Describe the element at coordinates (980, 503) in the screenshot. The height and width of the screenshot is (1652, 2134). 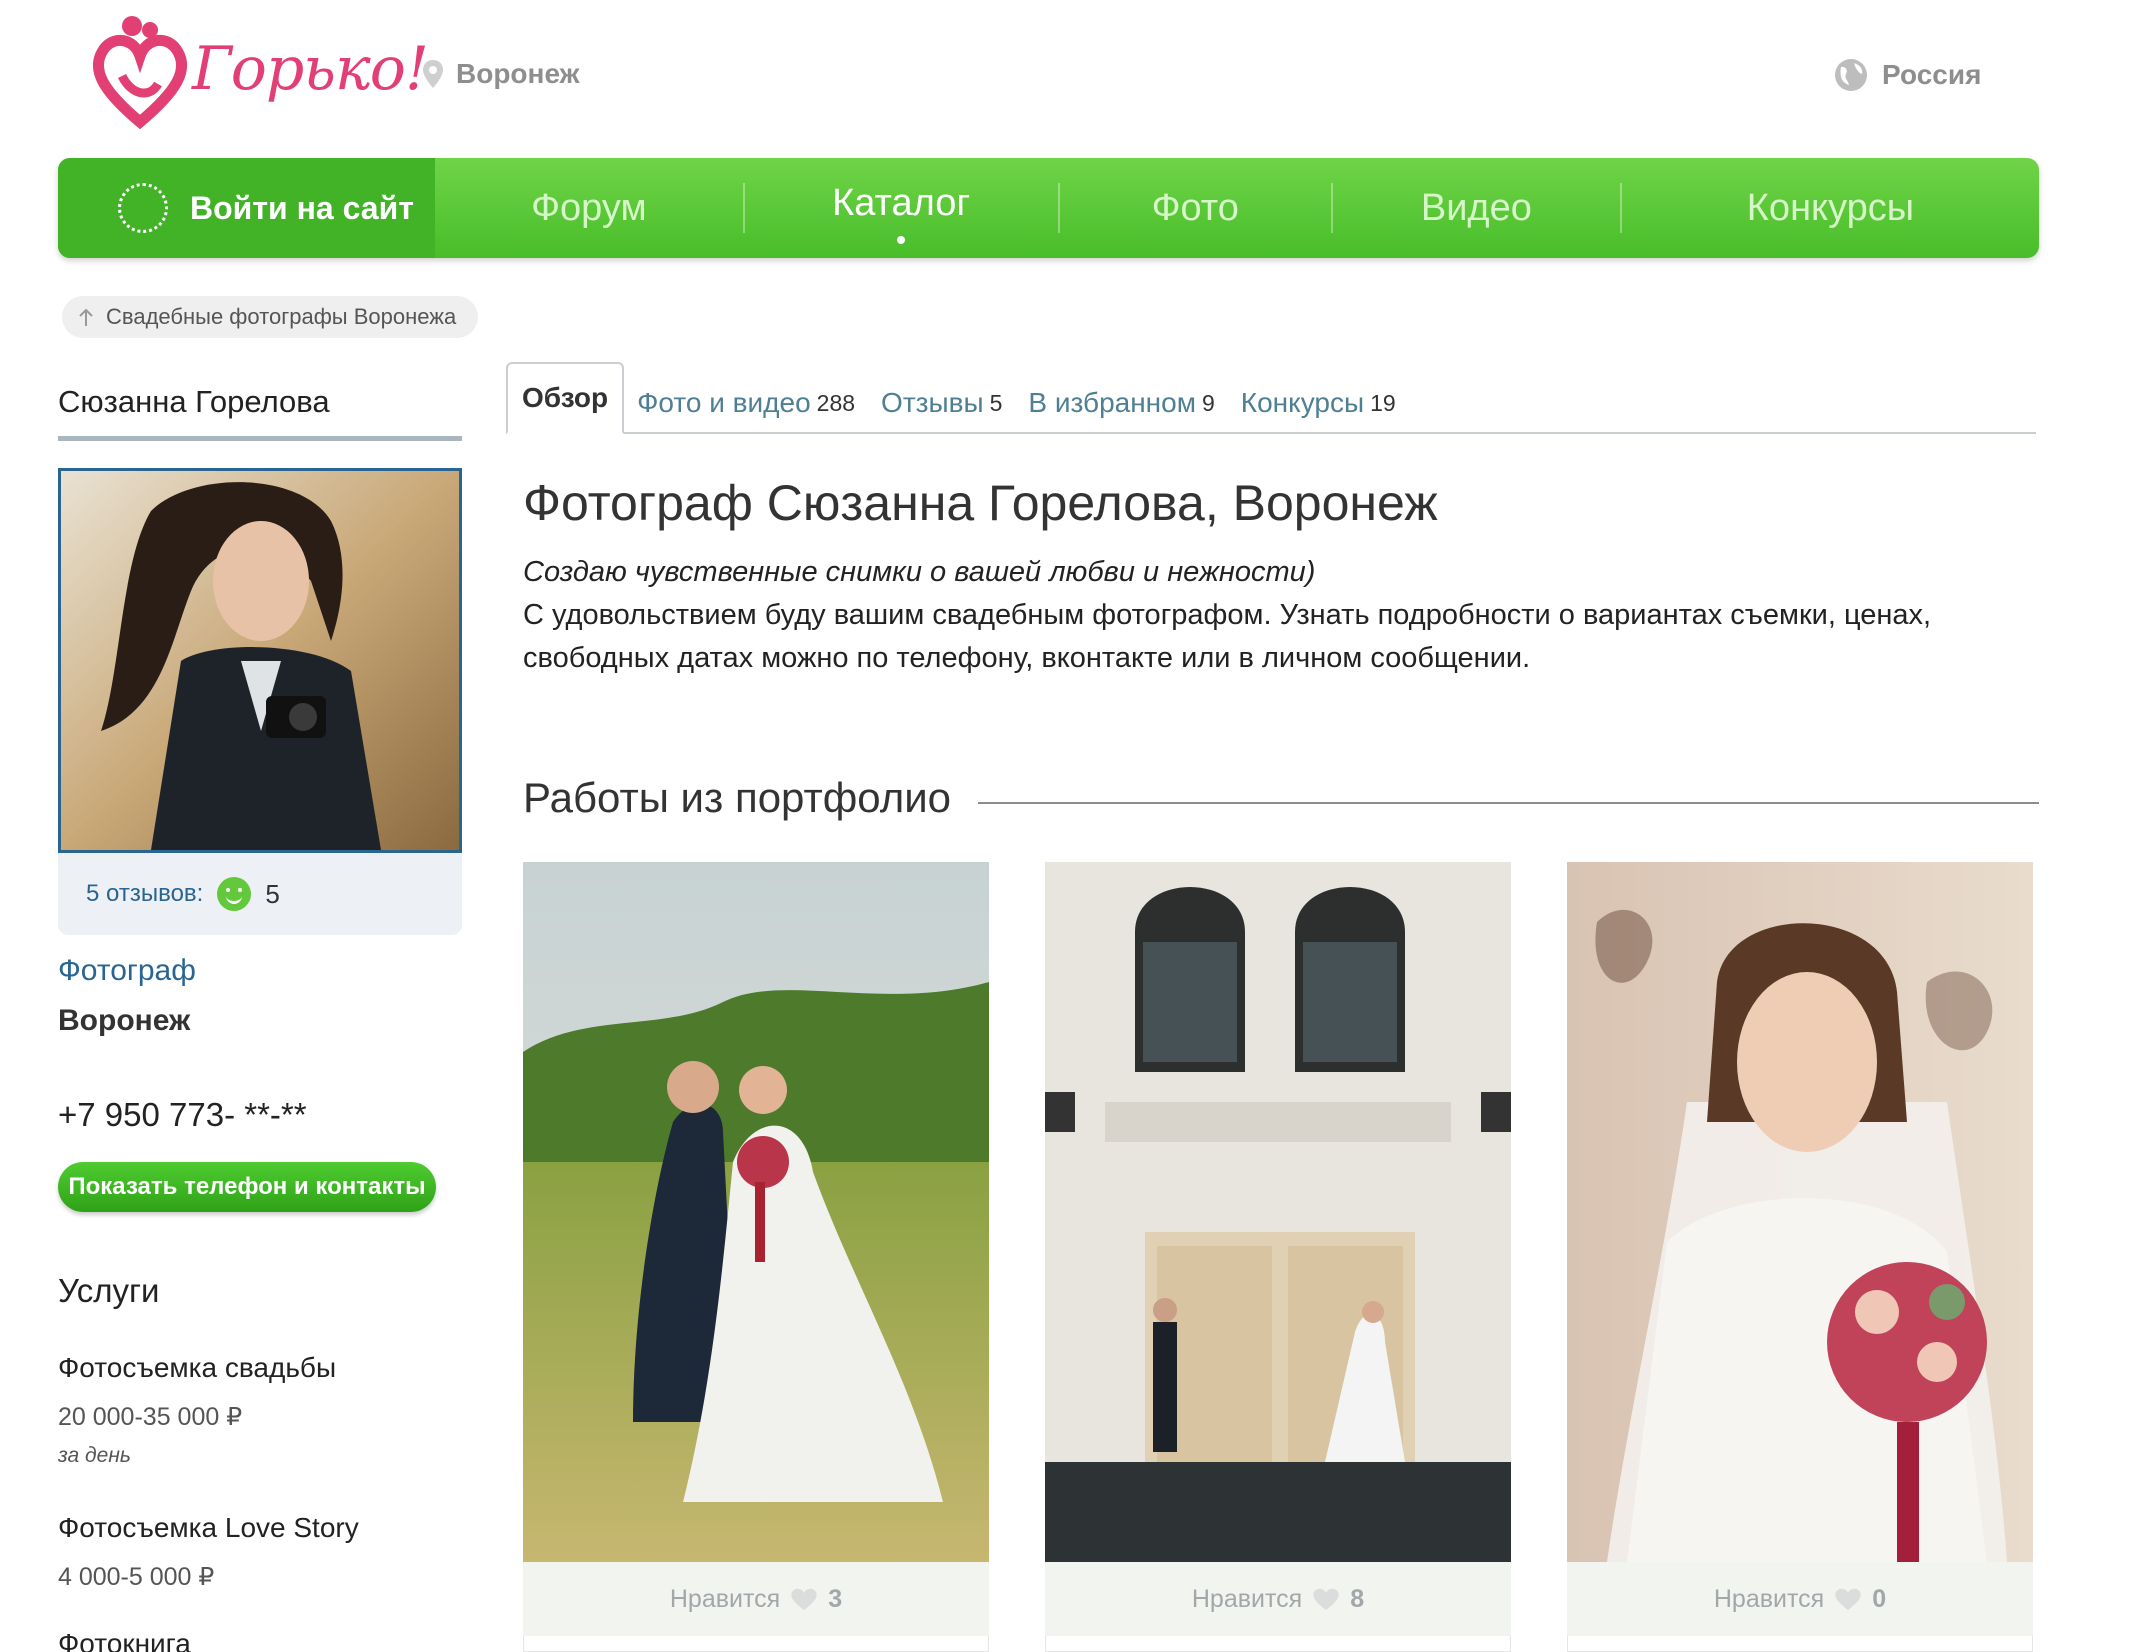
I see `page-title: Фотограф Сюзанна Горелова, Воронеж` at that location.